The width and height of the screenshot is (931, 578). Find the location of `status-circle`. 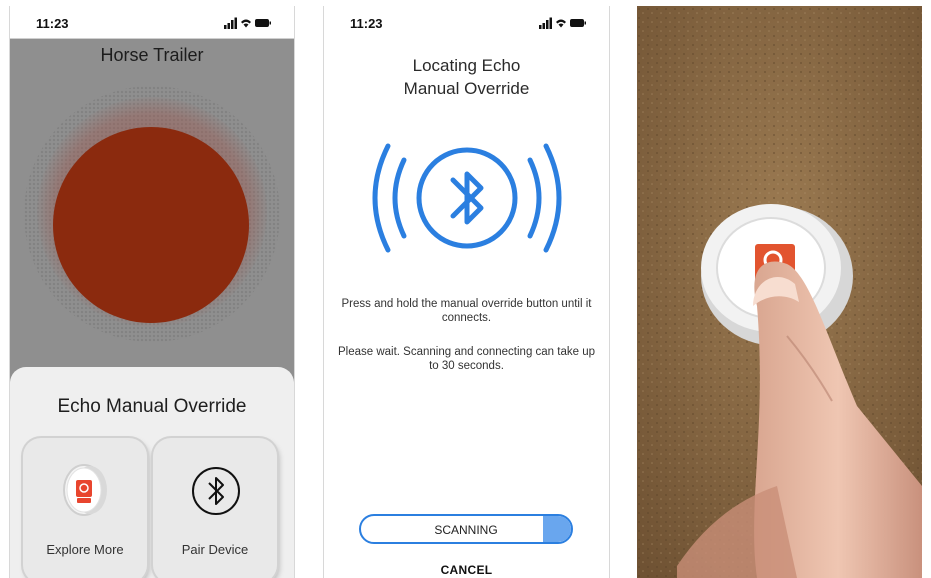

status-circle is located at coordinates (151, 225).